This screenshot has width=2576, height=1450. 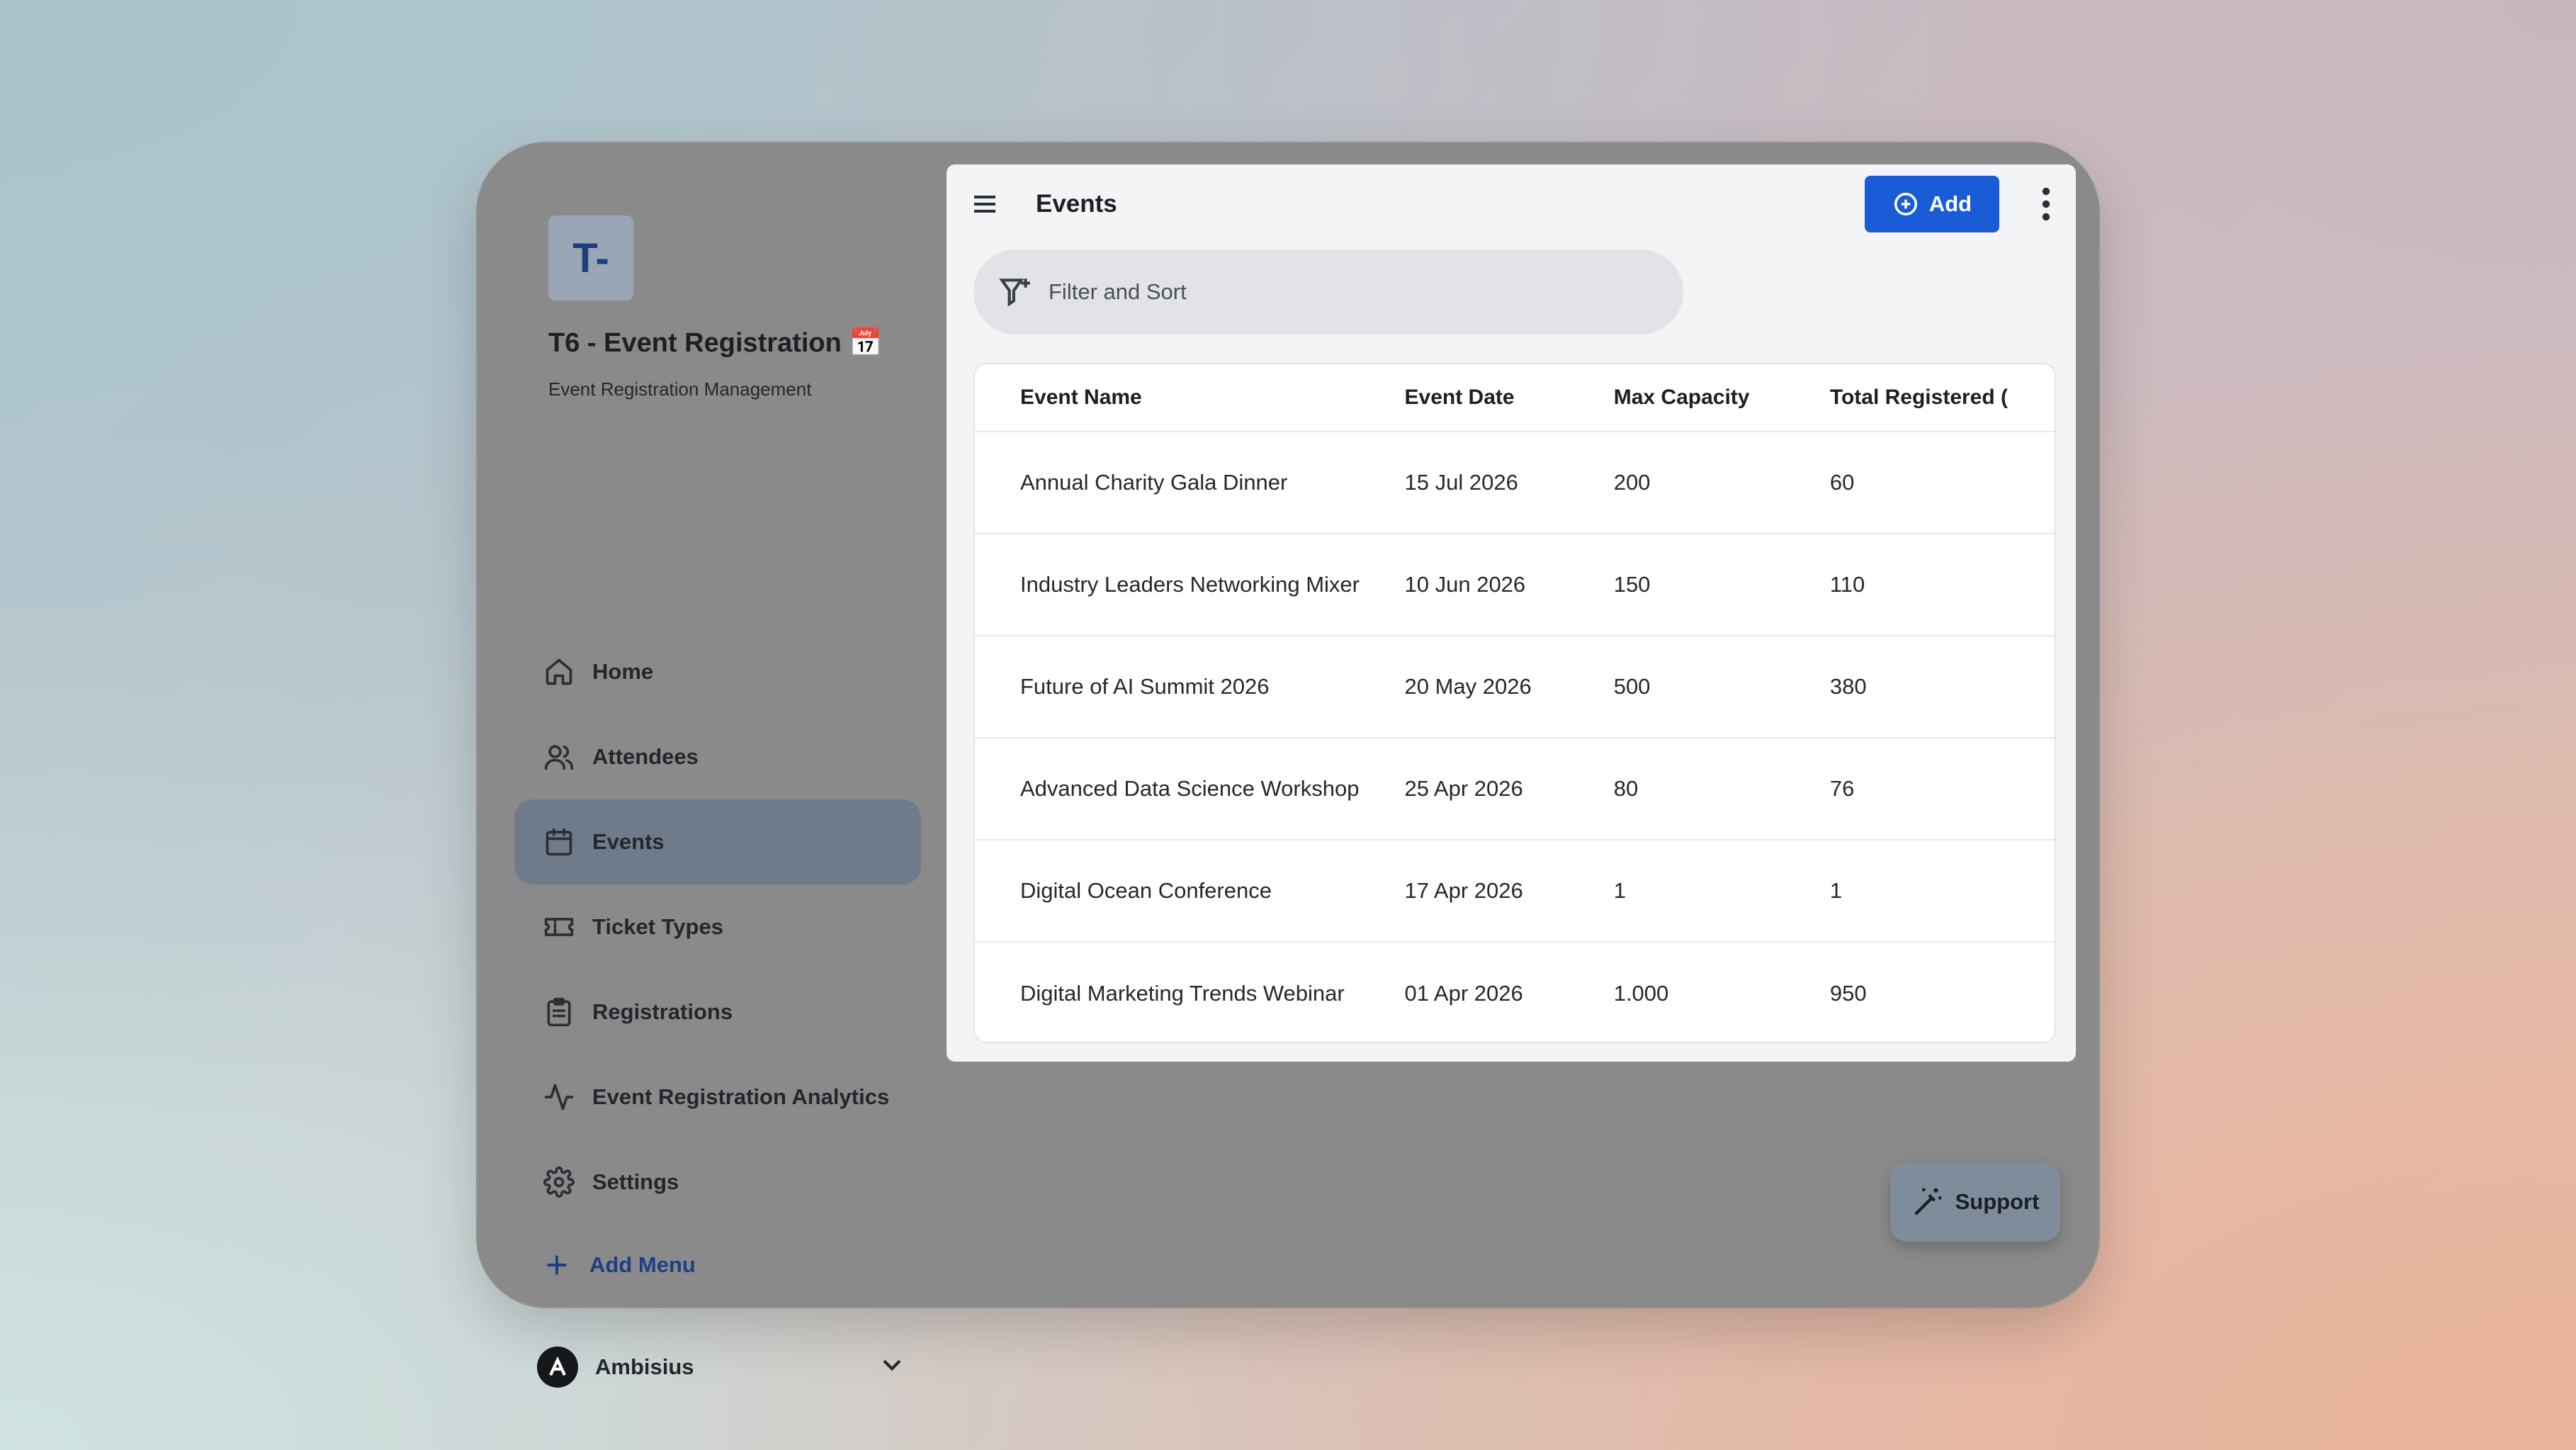 I want to click on cell-max-capacity: 500, so click(x=1632, y=686).